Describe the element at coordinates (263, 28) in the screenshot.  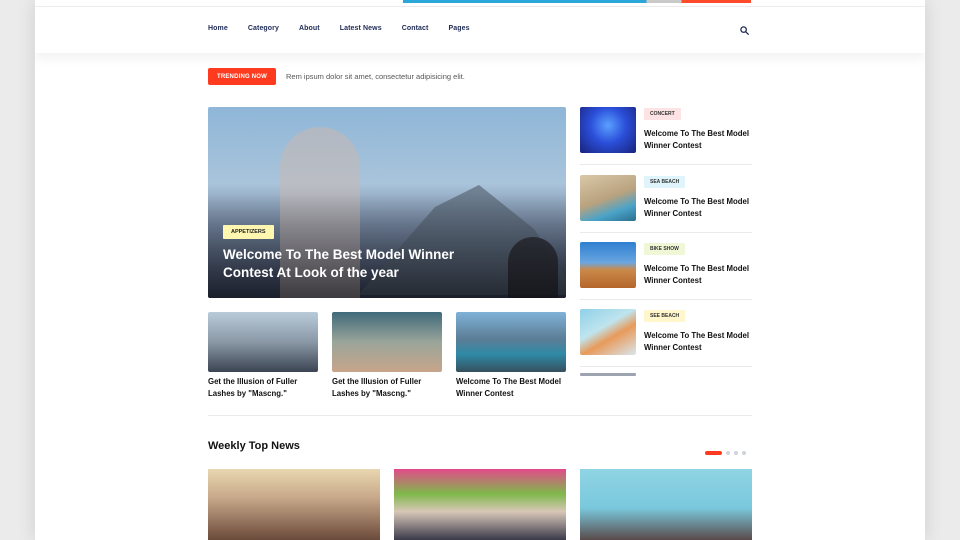
I see `nav-item-category: Category` at that location.